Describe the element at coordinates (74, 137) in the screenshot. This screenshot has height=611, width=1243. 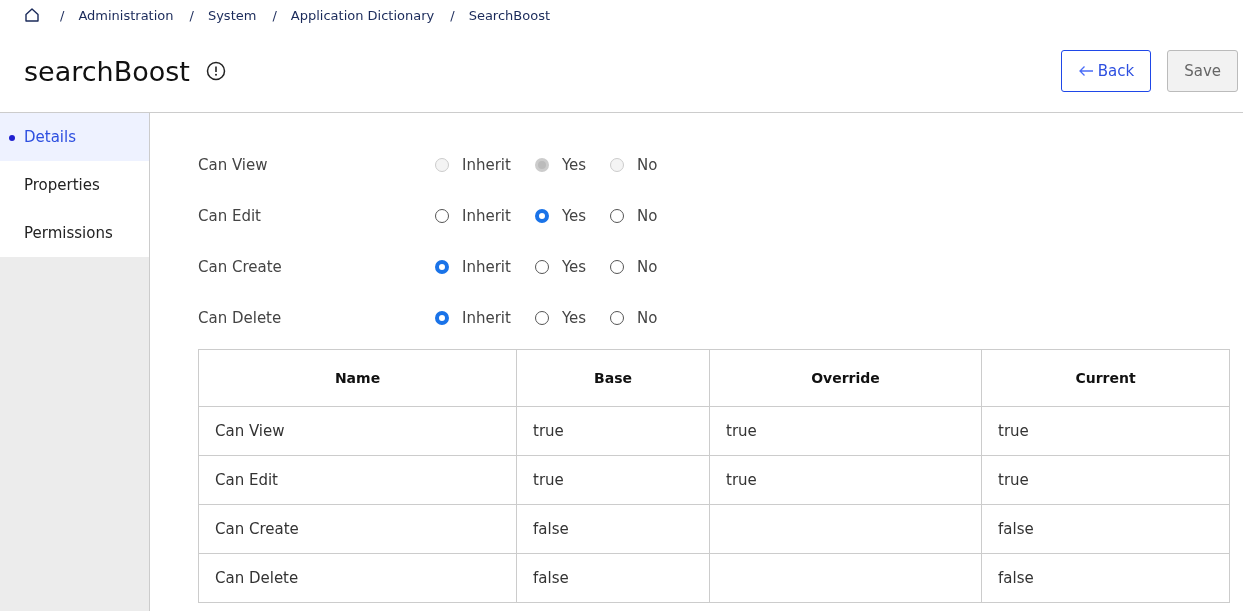
I see `sidebar-tab: Details` at that location.